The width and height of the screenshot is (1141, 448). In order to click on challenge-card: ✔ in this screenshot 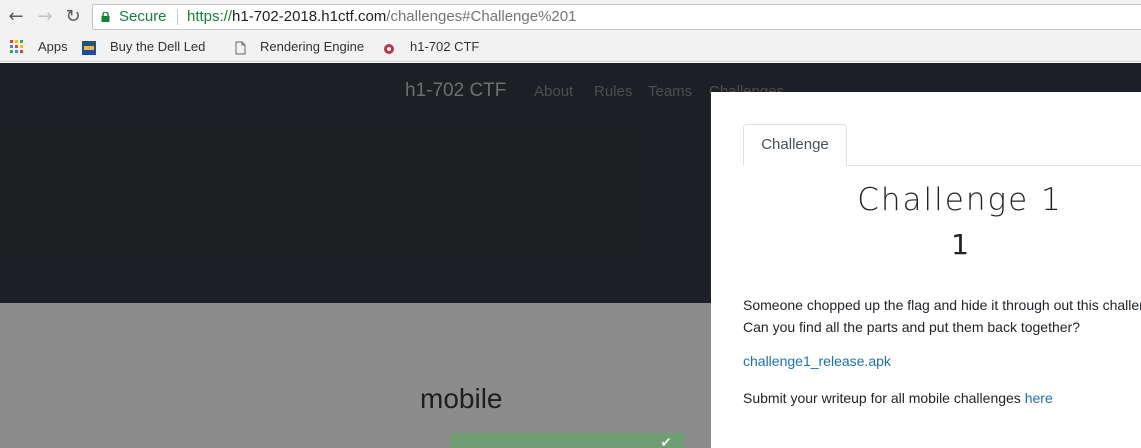, I will do `click(567, 440)`.